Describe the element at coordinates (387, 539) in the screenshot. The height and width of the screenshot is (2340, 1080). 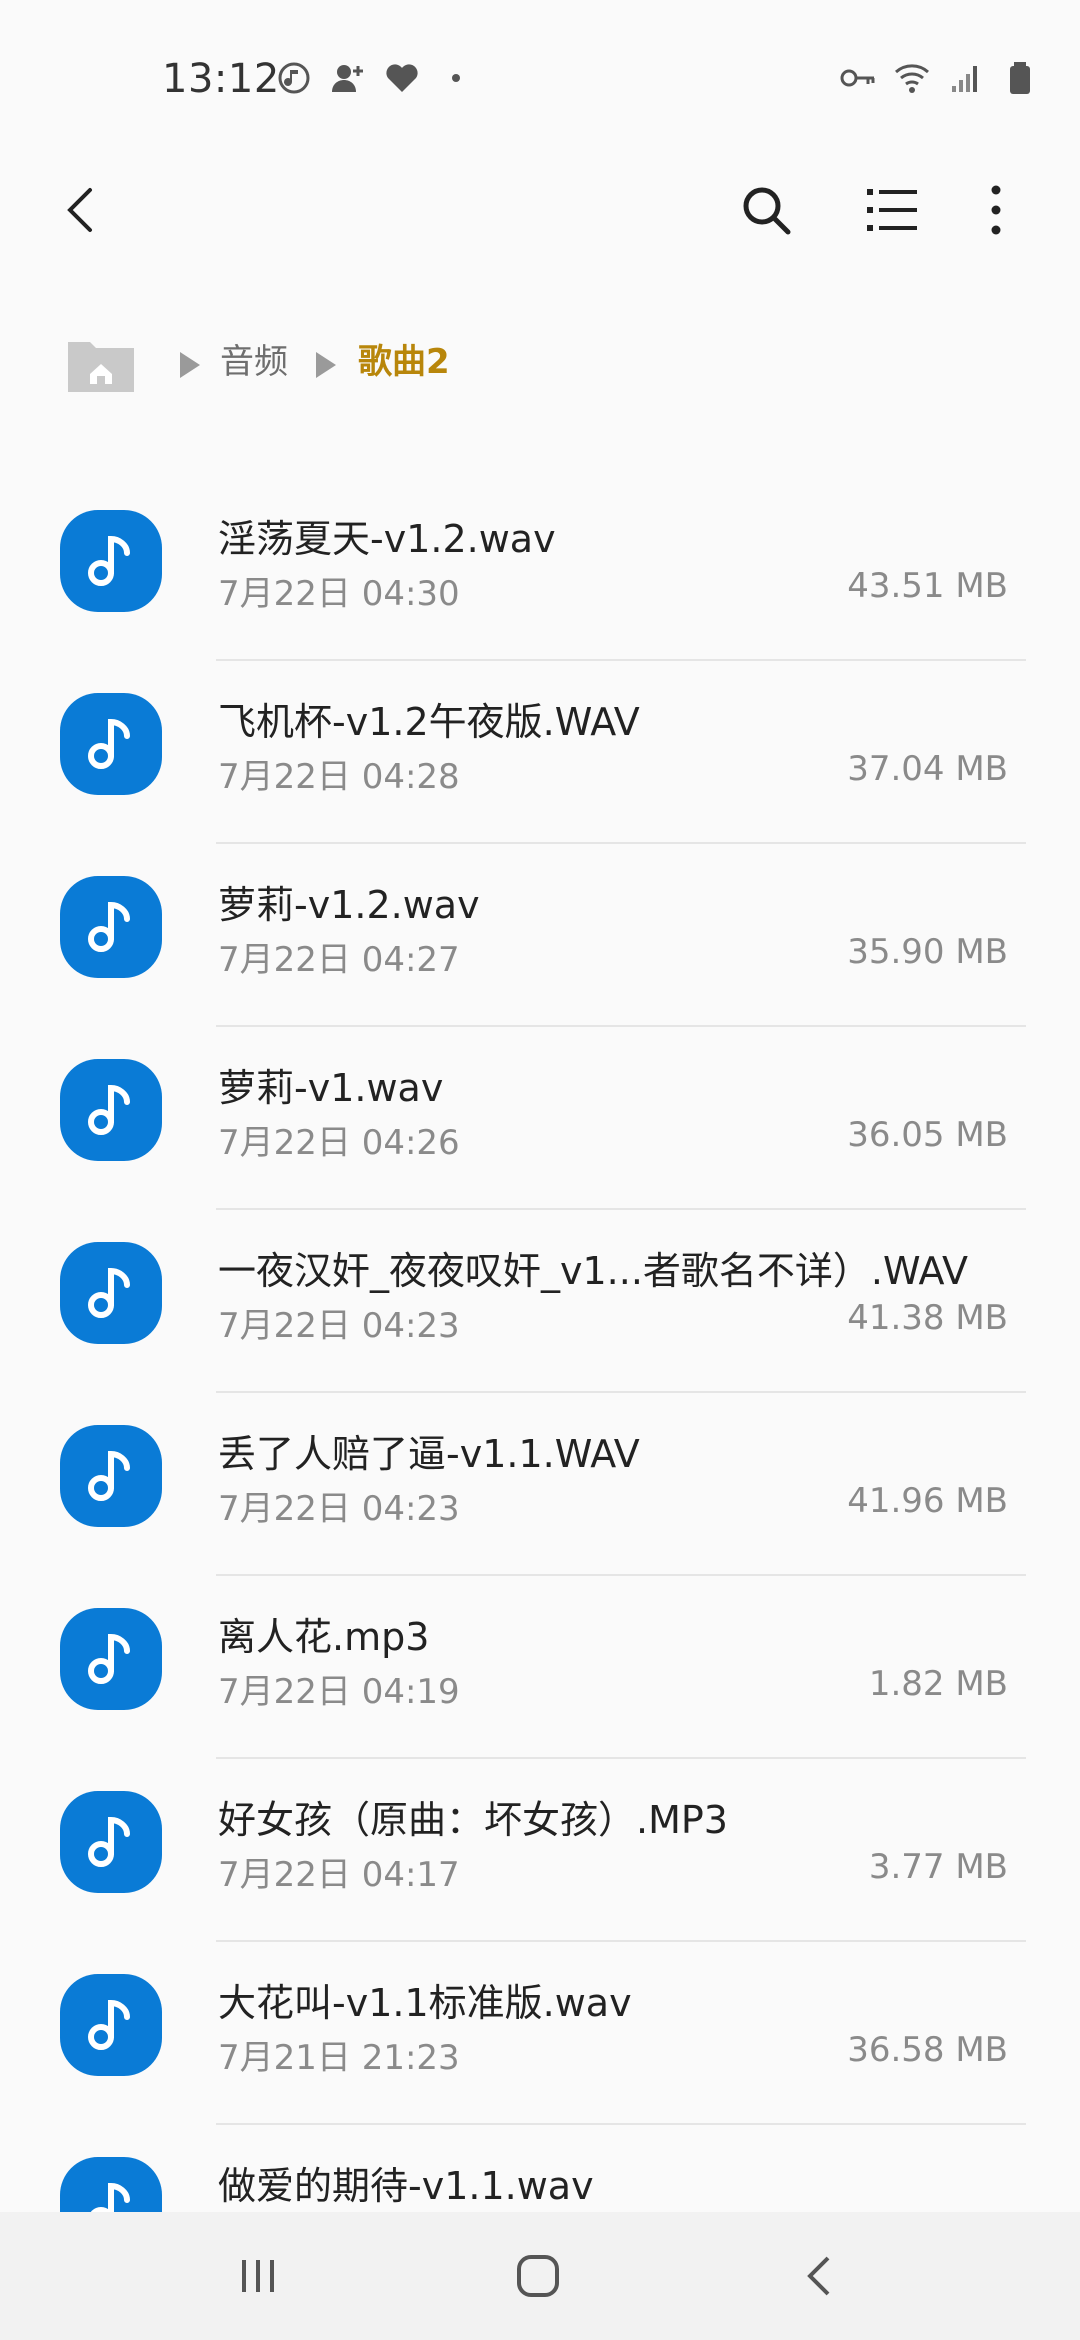
I see `file-name: 淫荡夏天-v1.2.wav` at that location.